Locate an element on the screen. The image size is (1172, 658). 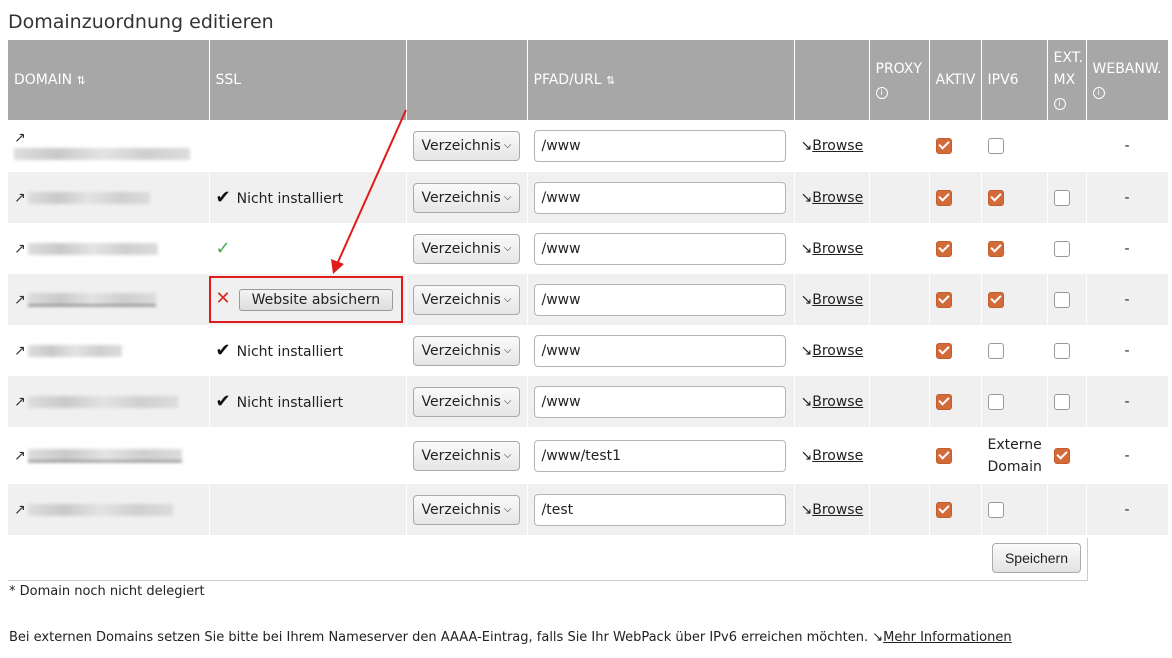
domain-cell: ↗ is located at coordinates (109, 146).